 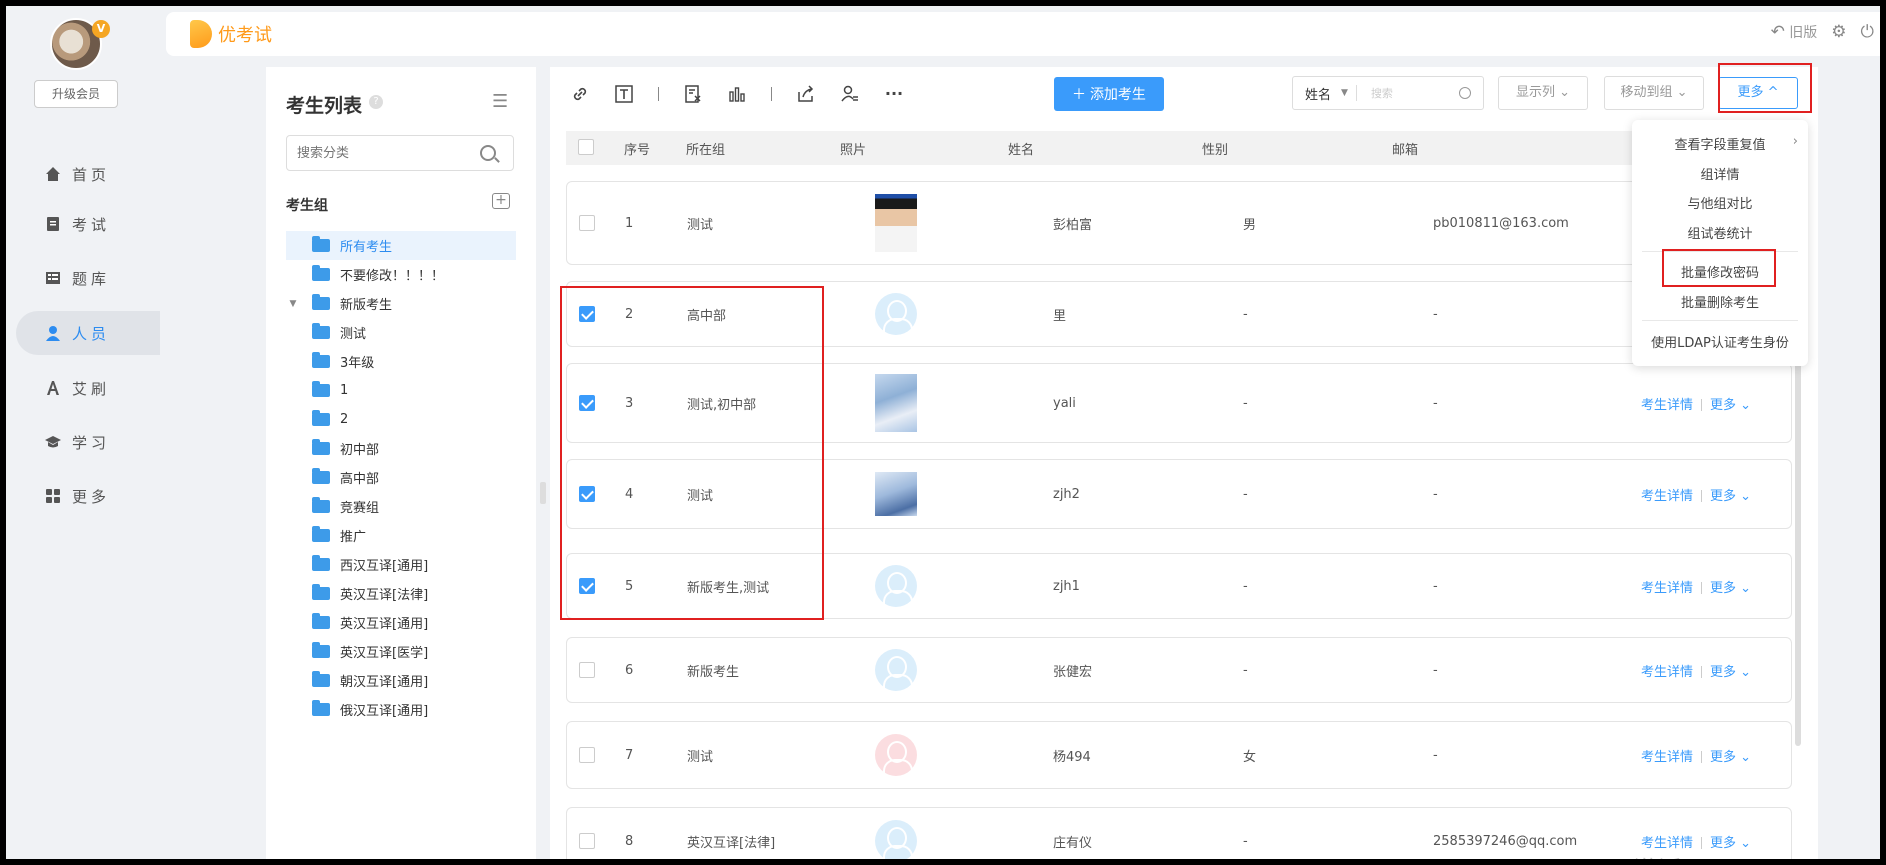 What do you see at coordinates (293, 304) in the screenshot?
I see `expand-caret-icon: ▼` at bounding box center [293, 304].